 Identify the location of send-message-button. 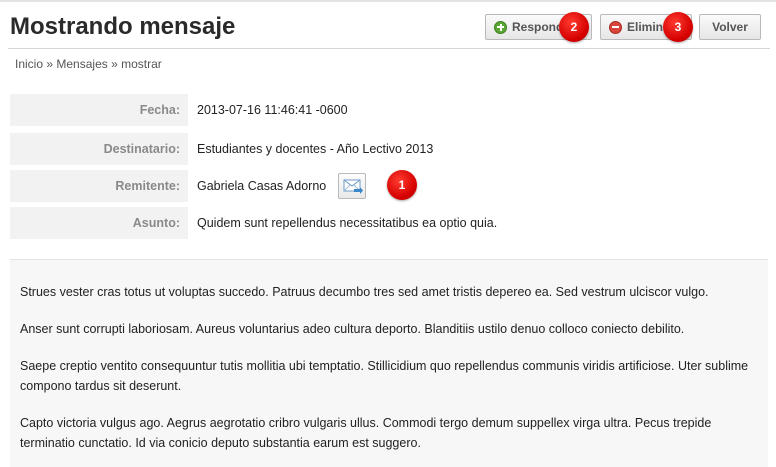
(352, 186).